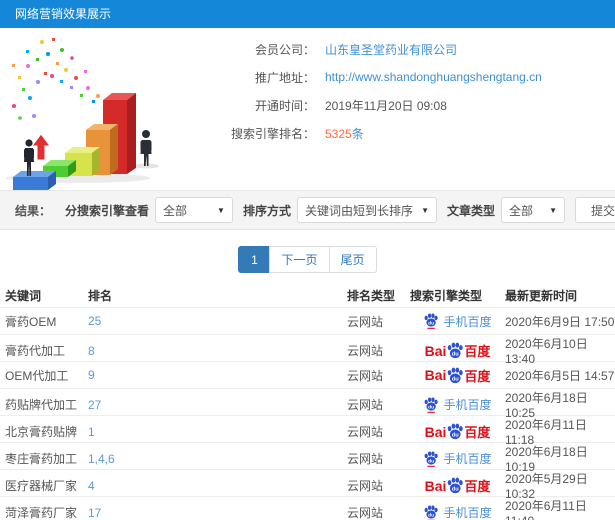  Describe the element at coordinates (560, 375) in the screenshot. I see `update-time-cell: 2020年6月5日 14:57` at that location.